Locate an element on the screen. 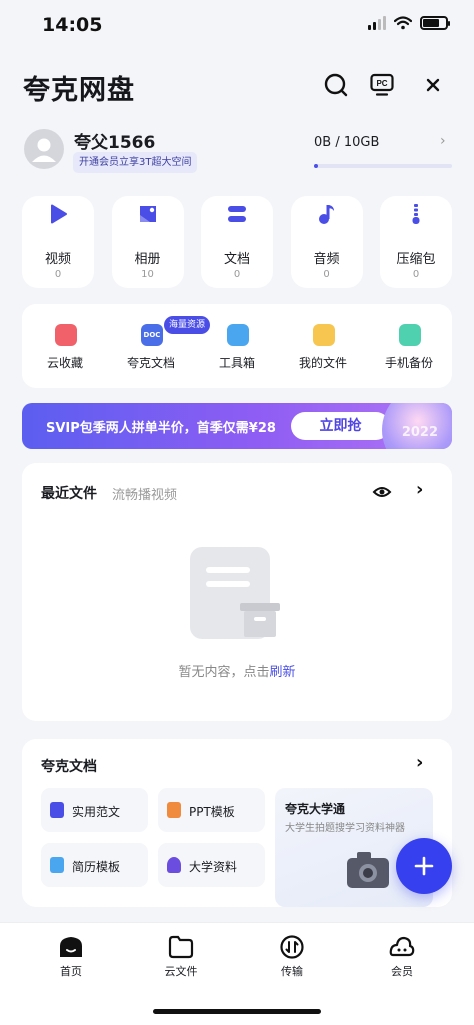 This screenshot has height=1025, width=474. cloud-favorites-icon is located at coordinates (66, 335).